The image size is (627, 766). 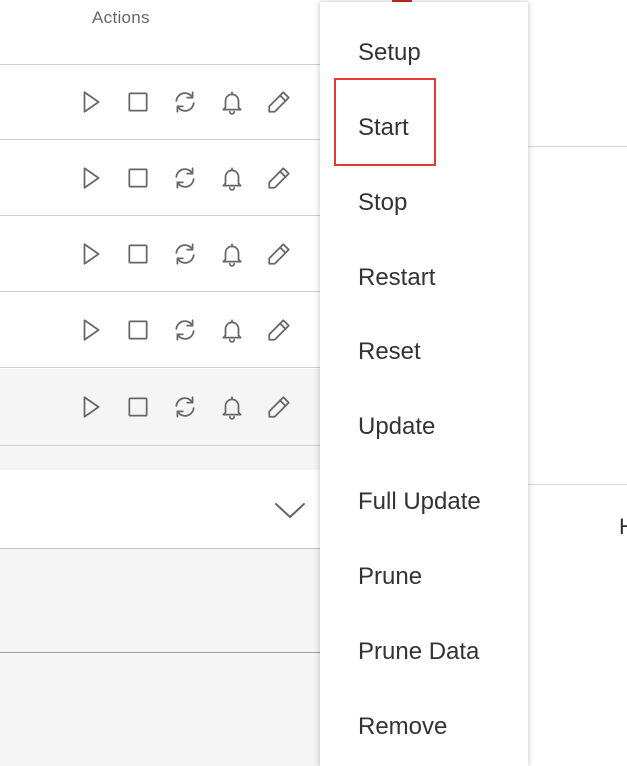 I want to click on menu-item-remove: Remove, so click(x=402, y=727).